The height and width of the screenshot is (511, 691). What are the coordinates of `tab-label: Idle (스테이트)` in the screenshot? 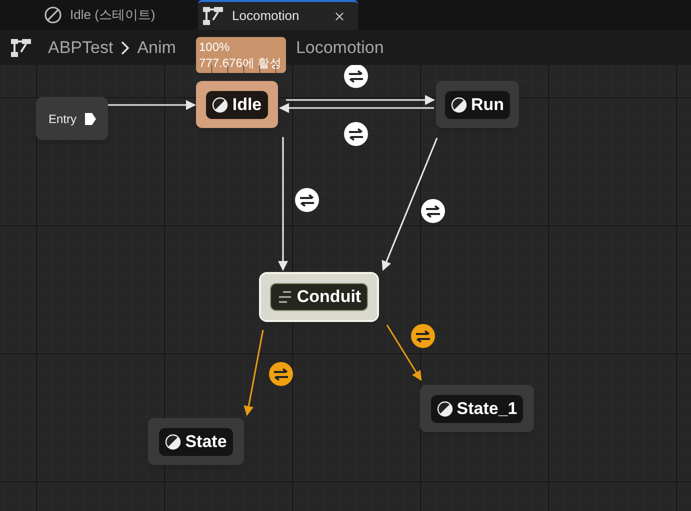 It's located at (113, 15).